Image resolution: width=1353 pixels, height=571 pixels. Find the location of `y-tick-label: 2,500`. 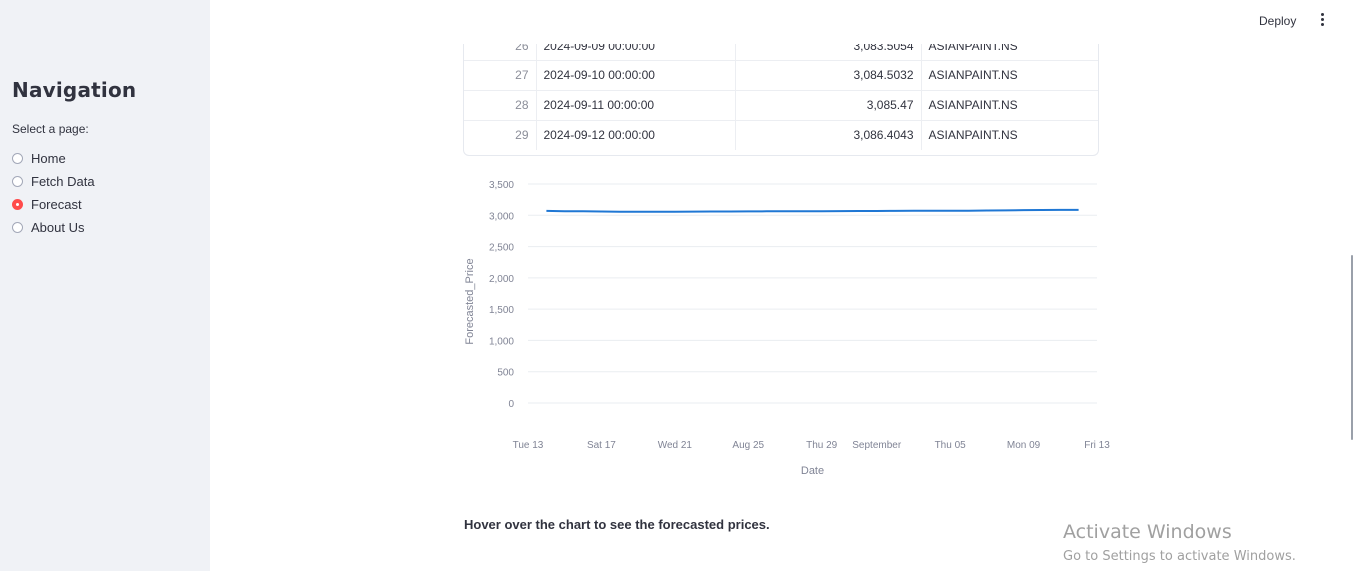

y-tick-label: 2,500 is located at coordinates (501, 248).